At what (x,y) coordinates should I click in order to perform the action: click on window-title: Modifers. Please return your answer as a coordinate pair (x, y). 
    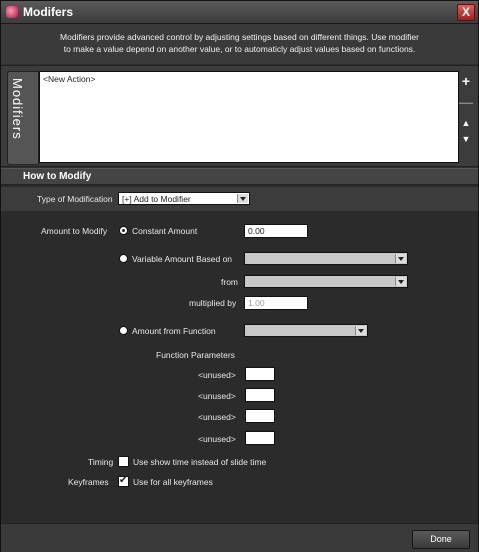
    Looking at the image, I should click on (48, 12).